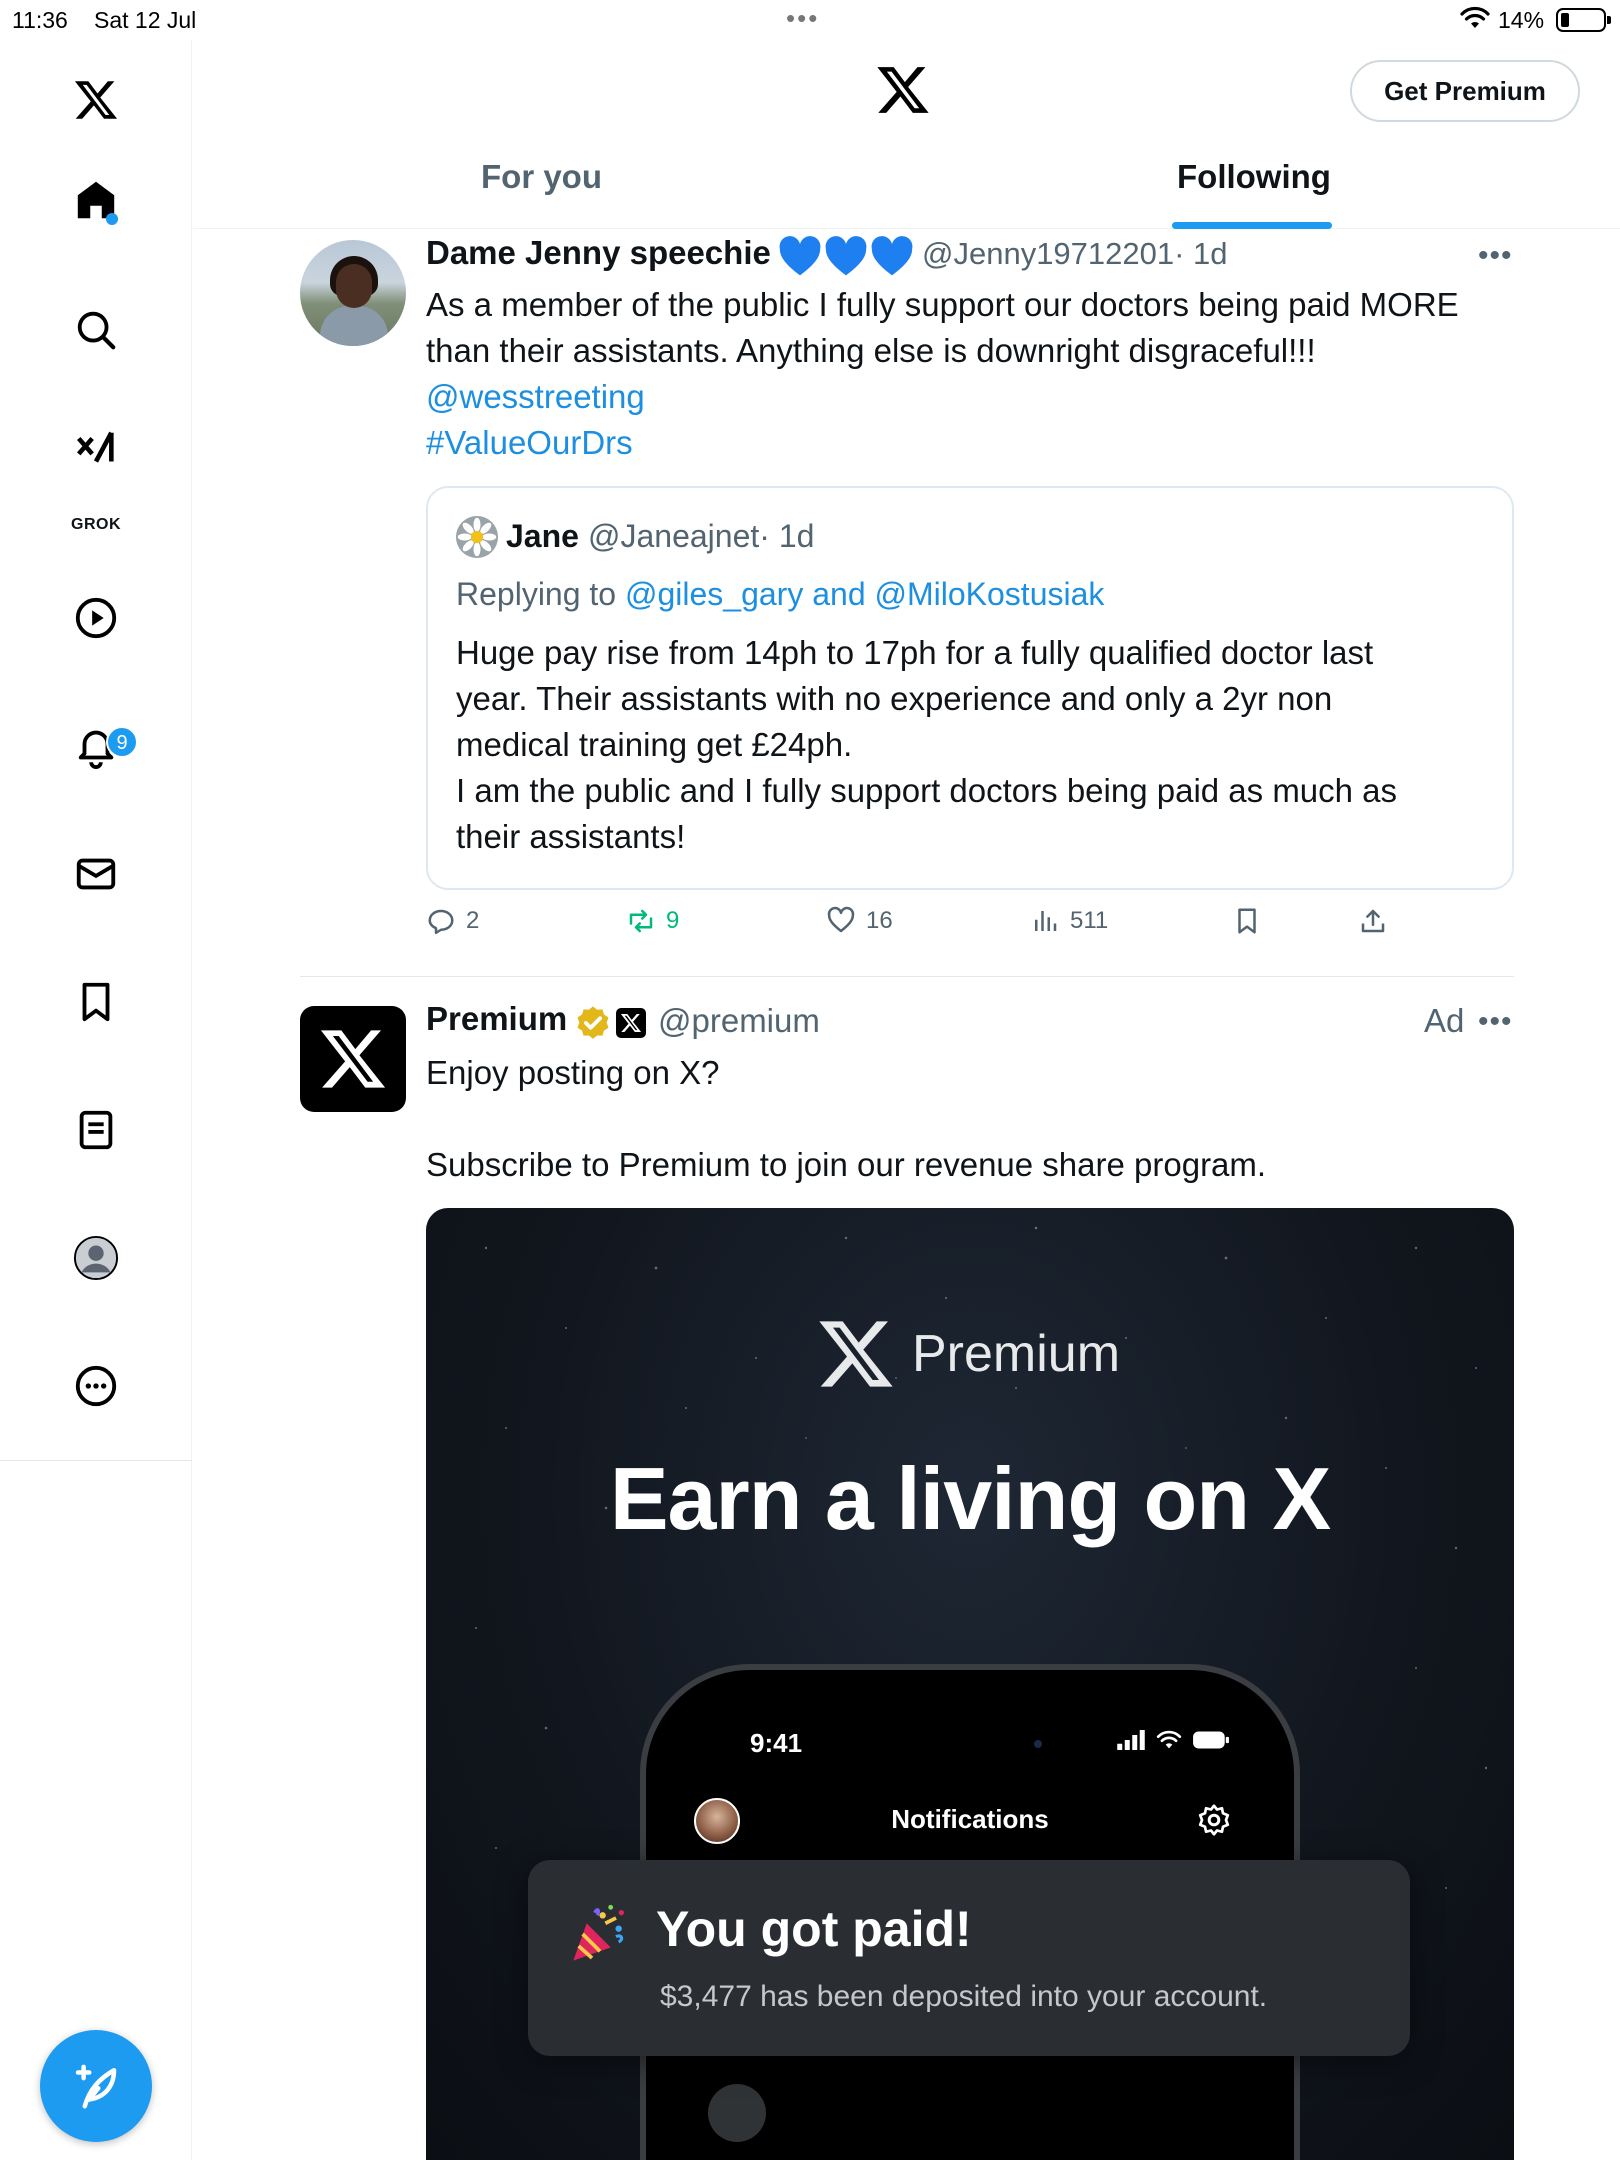 The image size is (1620, 2160). I want to click on daisy-avatar-icon, so click(477, 537).